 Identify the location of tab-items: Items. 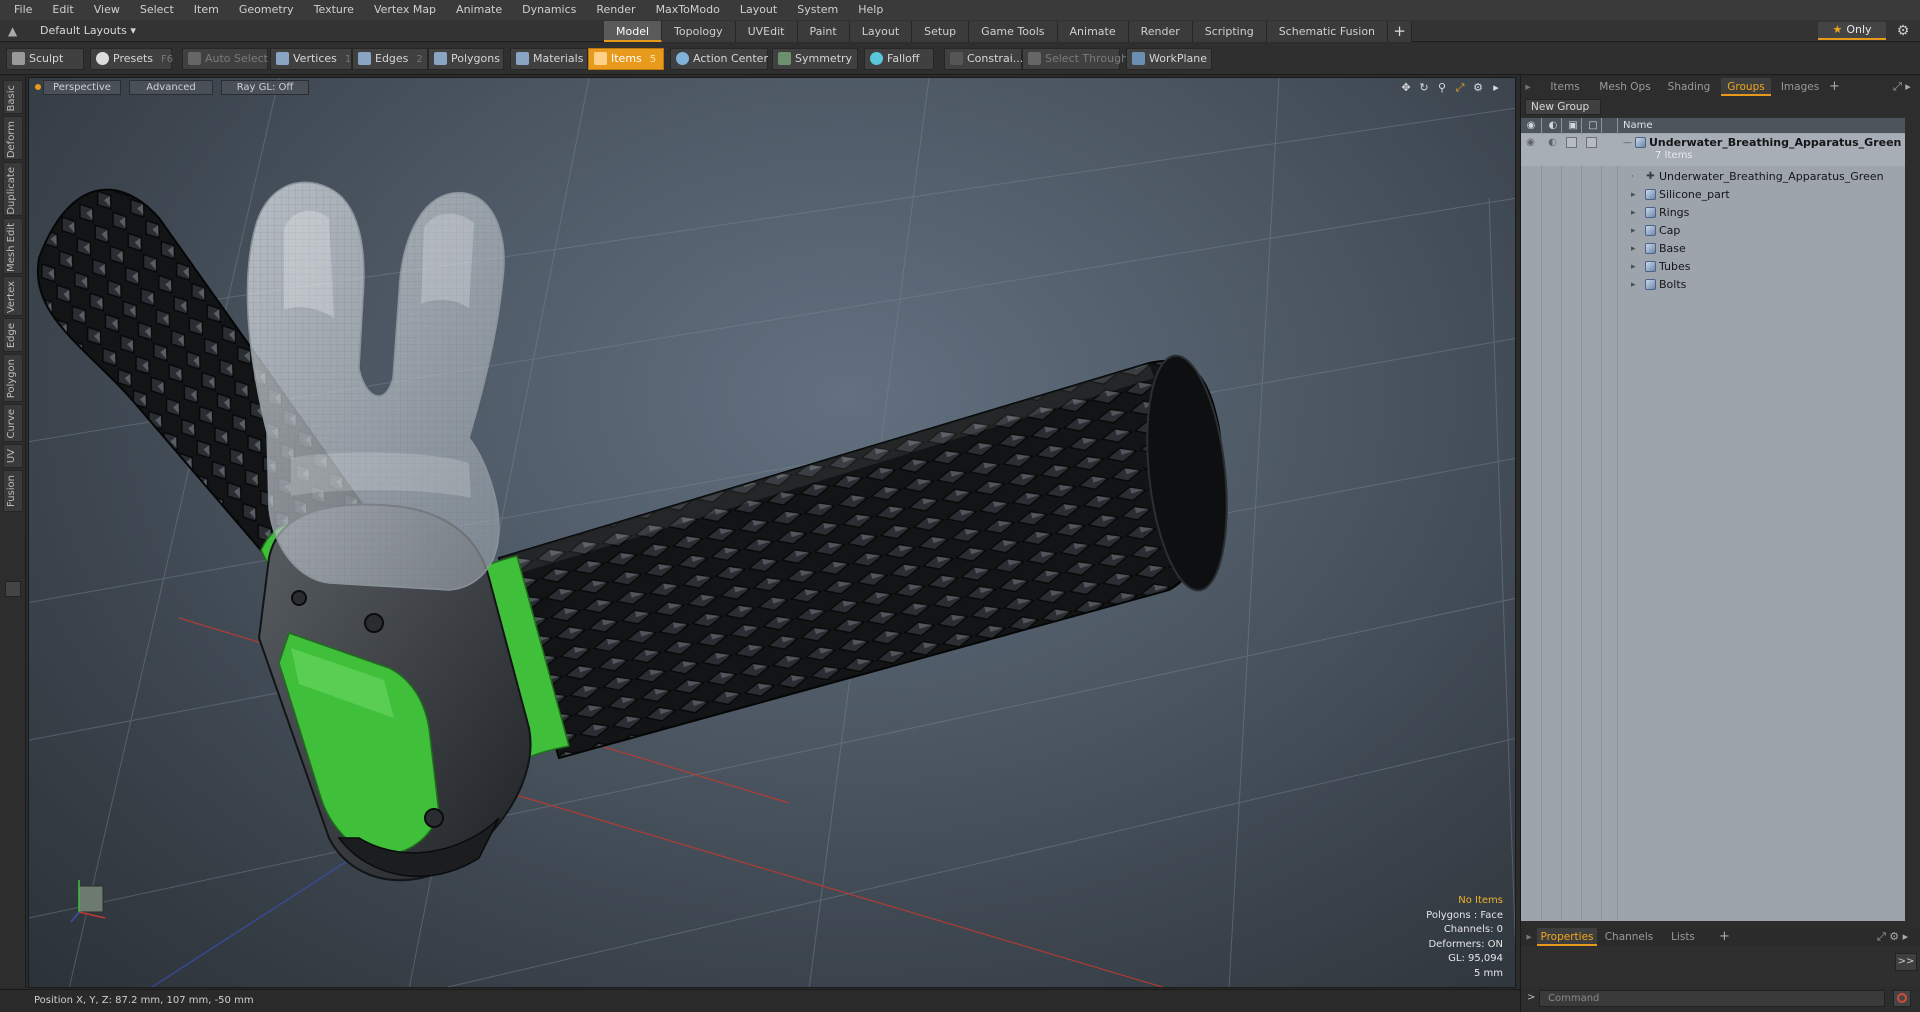
(1565, 87).